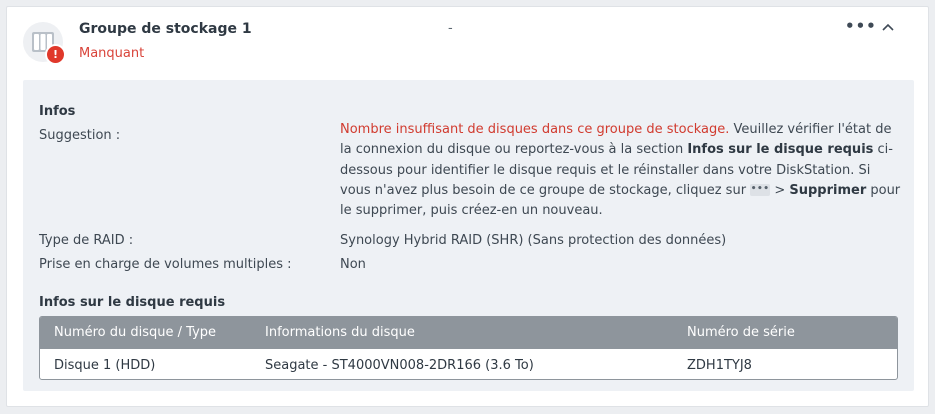  What do you see at coordinates (105, 365) in the screenshot?
I see `disk-number-cell: Disque 1 (HDD)` at bounding box center [105, 365].